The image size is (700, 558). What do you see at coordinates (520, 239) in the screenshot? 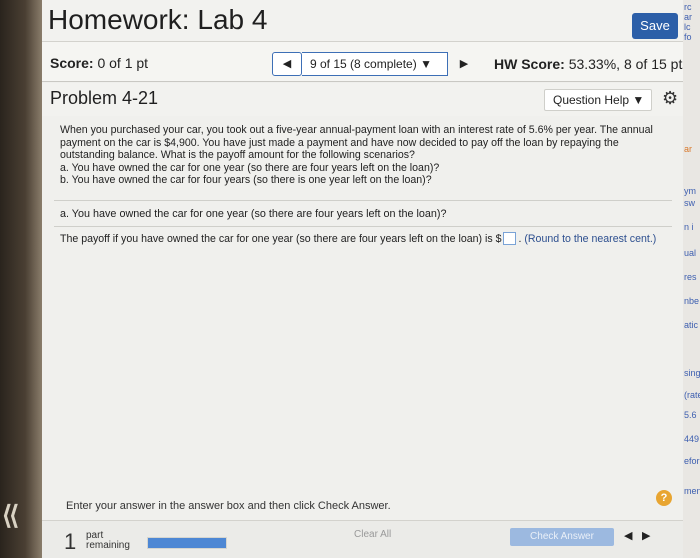
I see `answer-suffix: .` at bounding box center [520, 239].